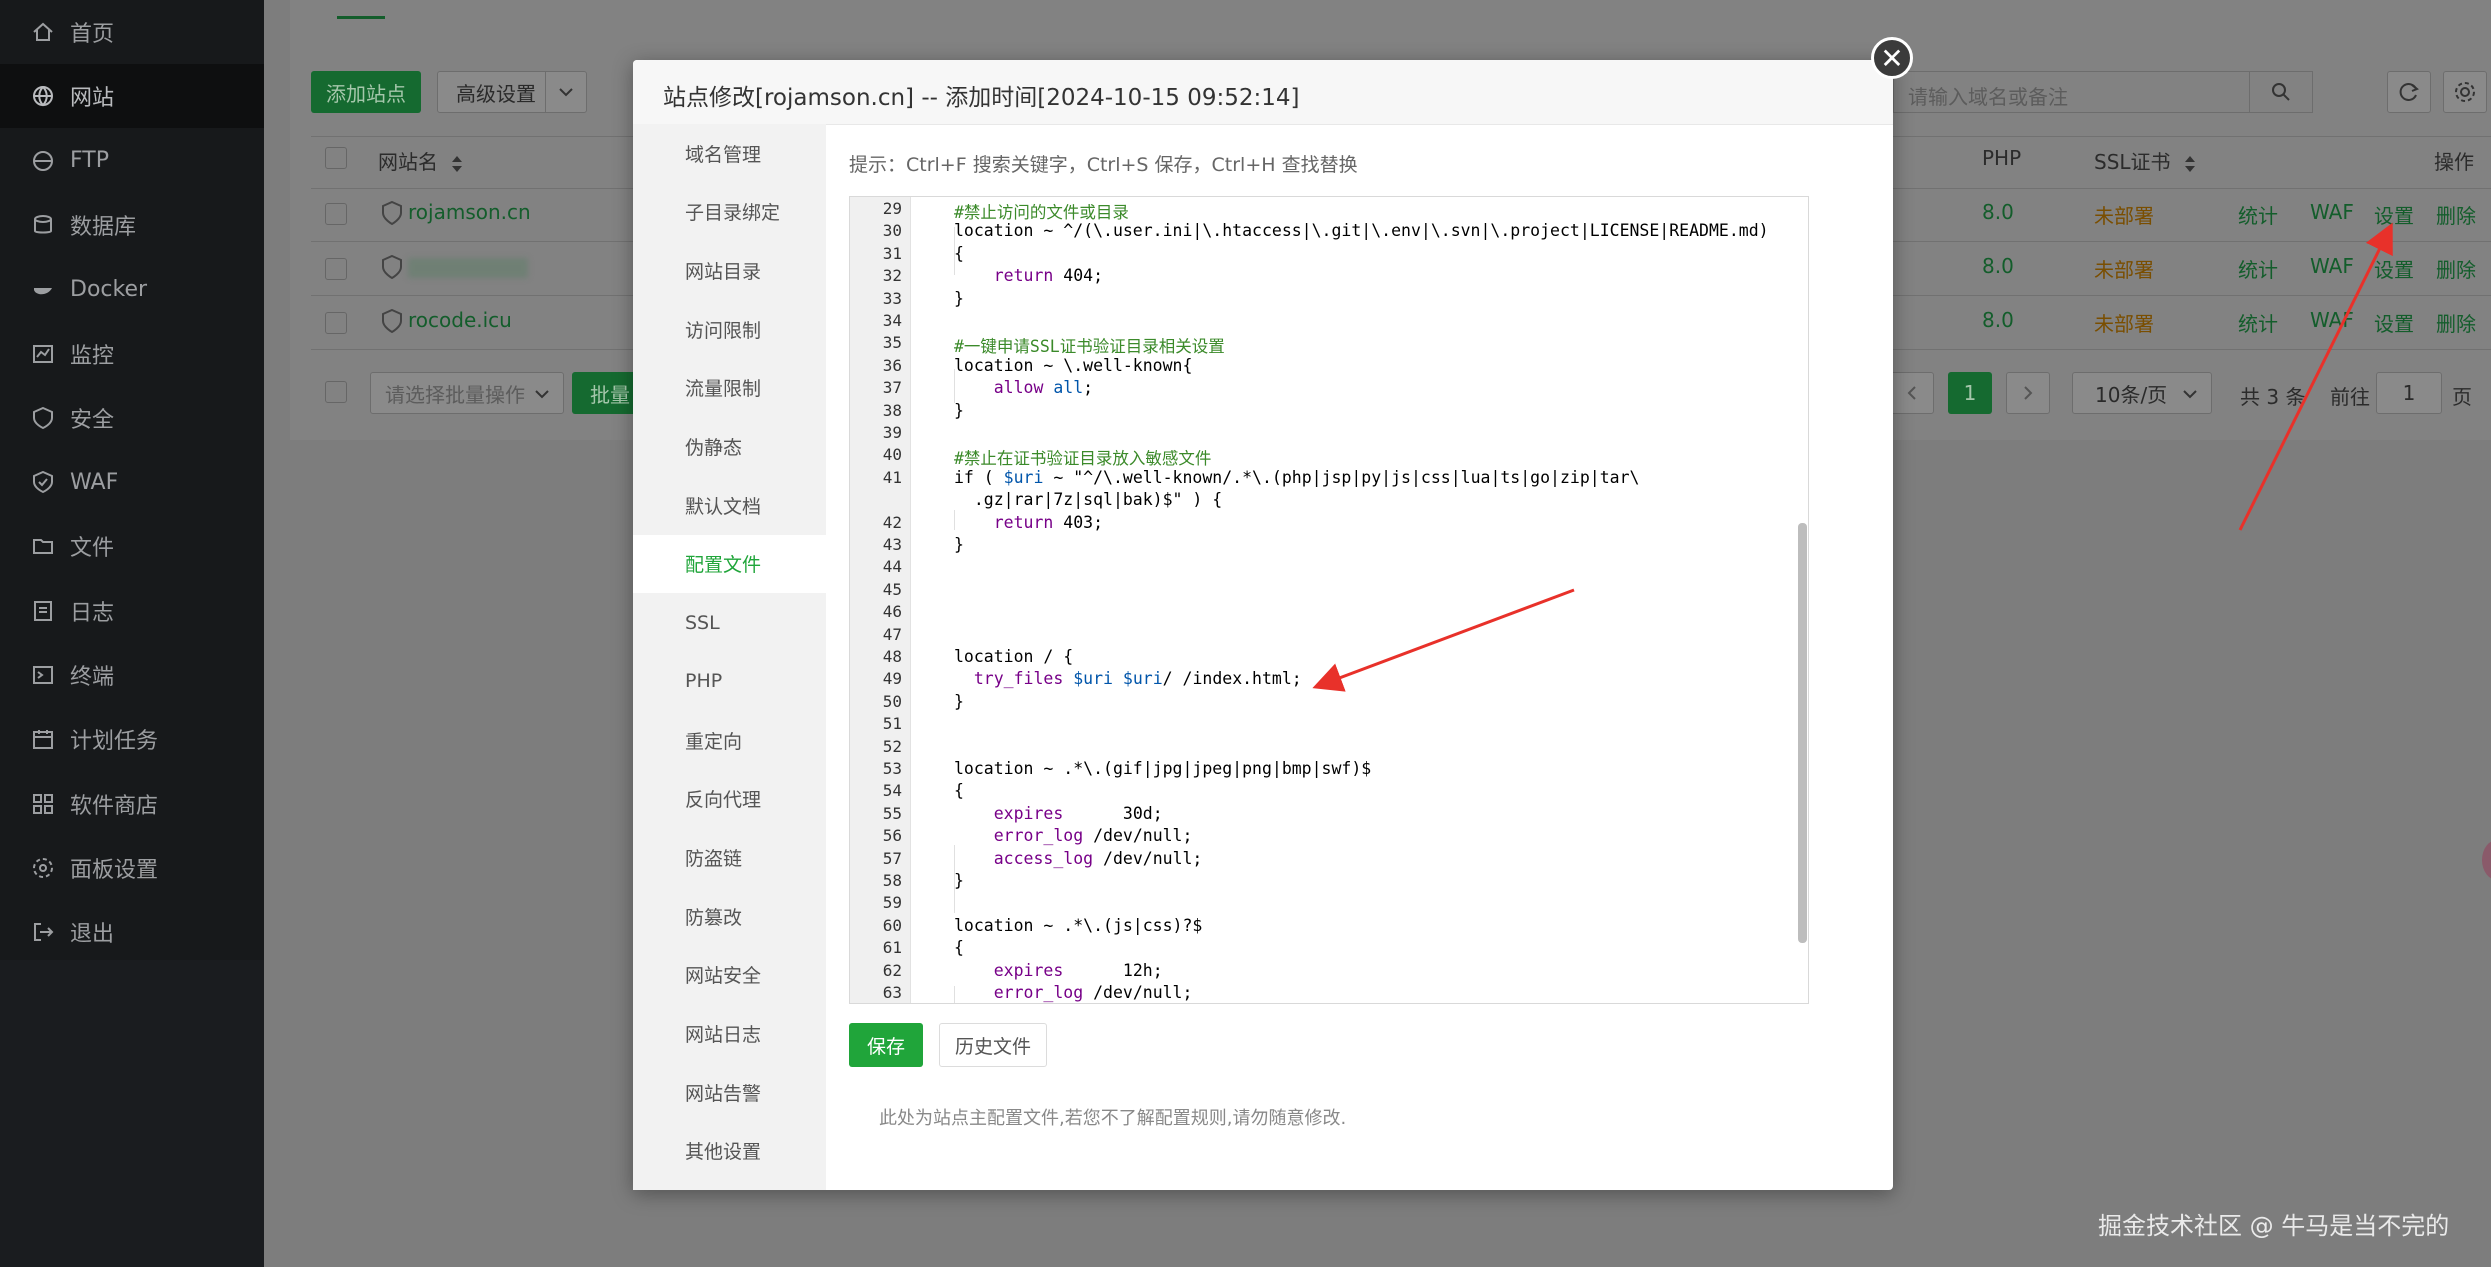  I want to click on watermark: 掘金技术社区 @ 牛马是当不完的, so click(2274, 1226).